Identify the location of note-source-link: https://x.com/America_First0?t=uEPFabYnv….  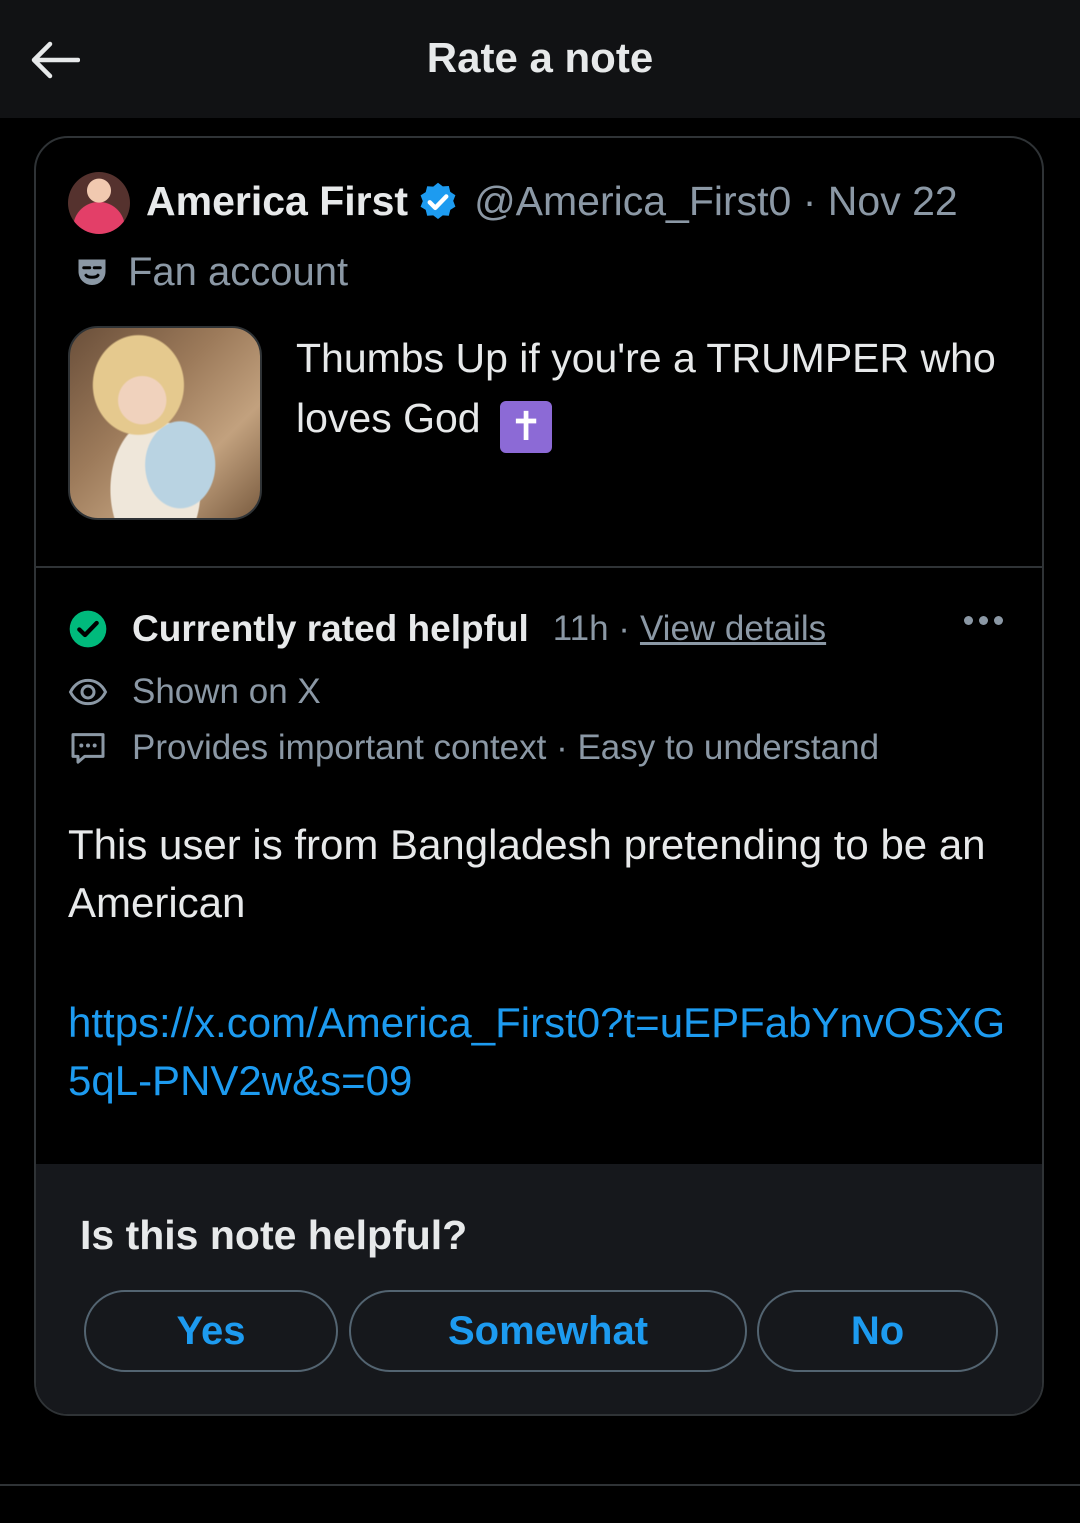
(543, 1052).